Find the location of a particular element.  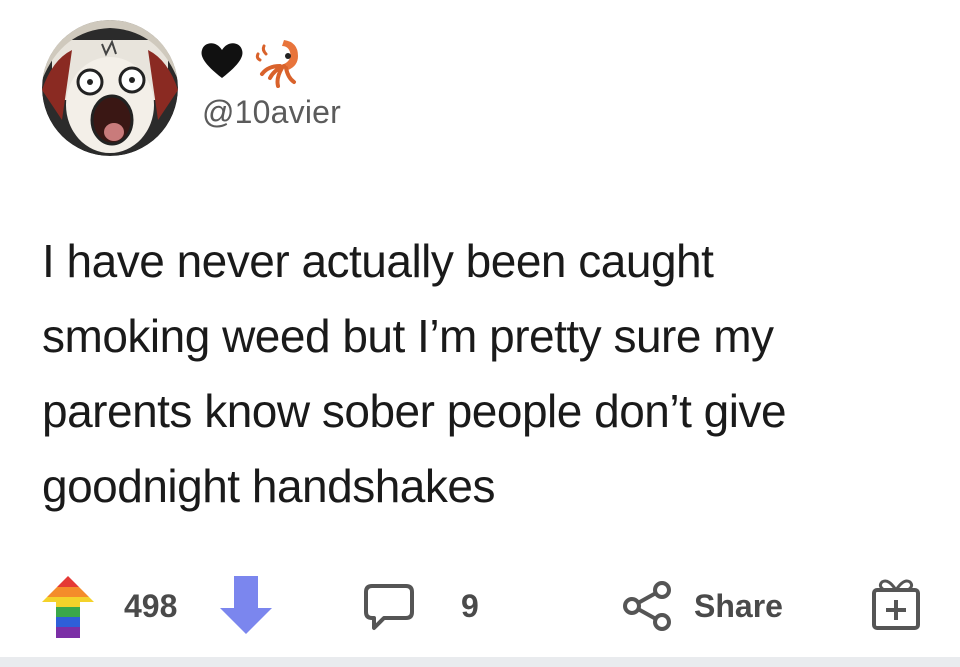

post-text-line: I have never actually been caught is located at coordinates (378, 261).